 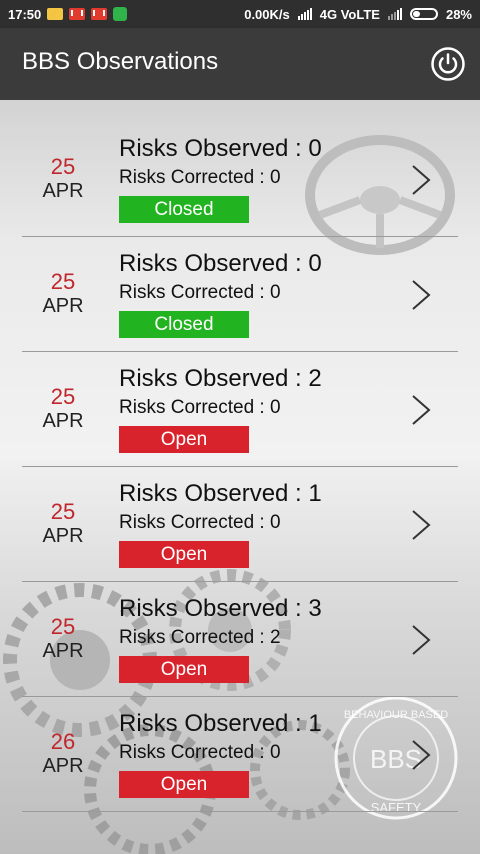 I want to click on network-type: 4G VoLTE, so click(x=349, y=14).